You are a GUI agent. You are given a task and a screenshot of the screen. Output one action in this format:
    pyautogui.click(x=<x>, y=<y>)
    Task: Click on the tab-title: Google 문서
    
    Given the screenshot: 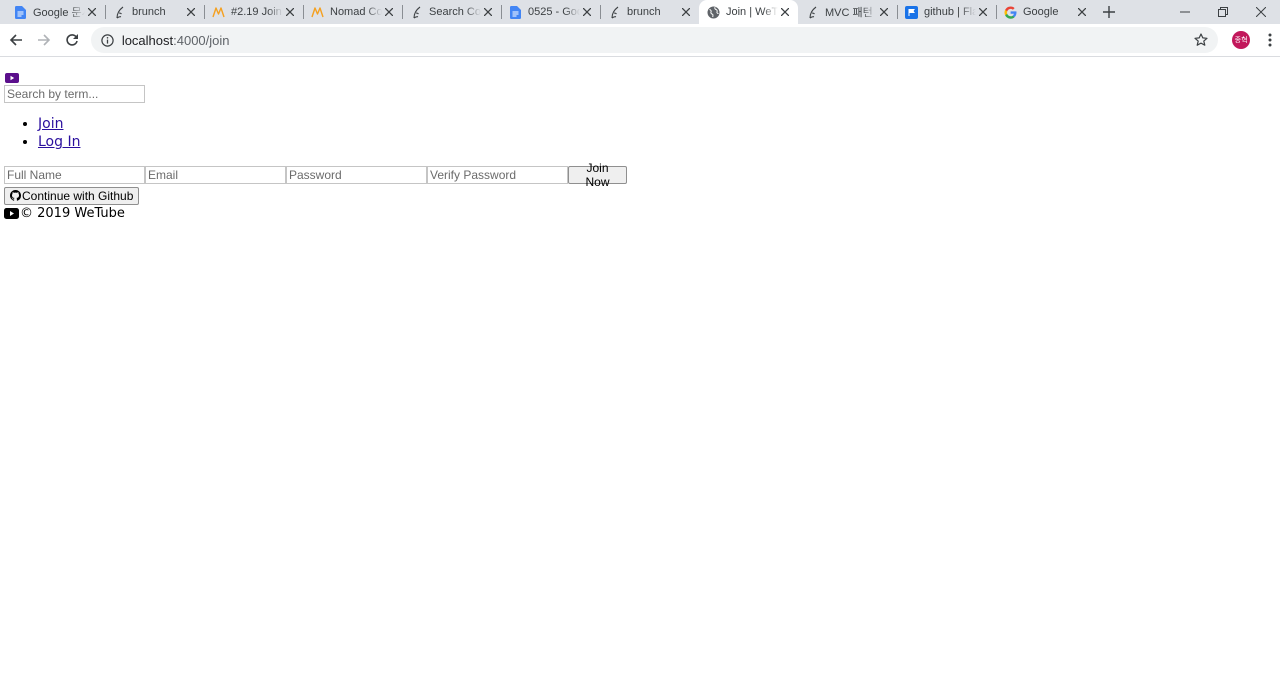 What is the action you would take?
    pyautogui.click(x=59, y=13)
    